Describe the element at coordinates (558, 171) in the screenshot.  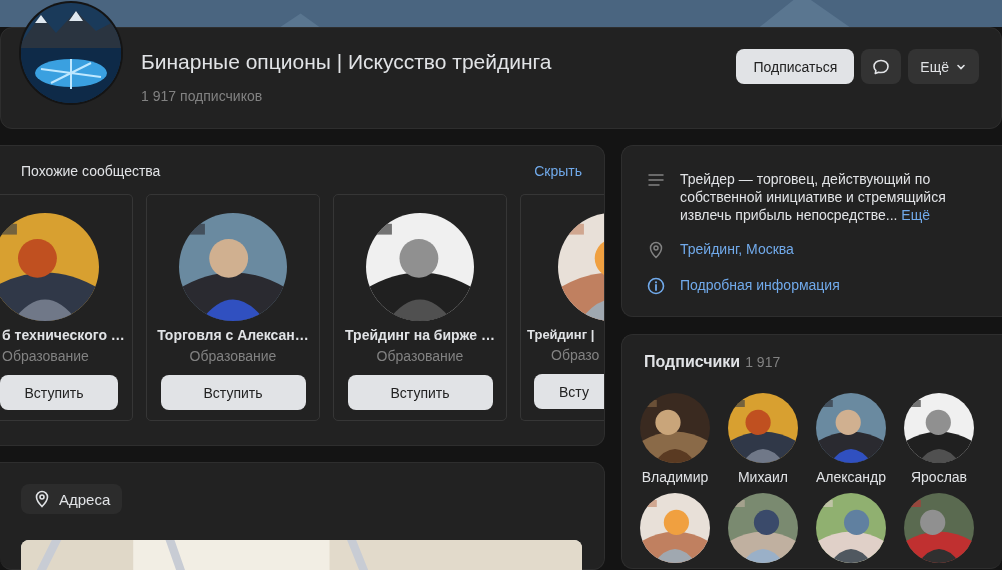
I see `hide-link: Скрыть` at that location.